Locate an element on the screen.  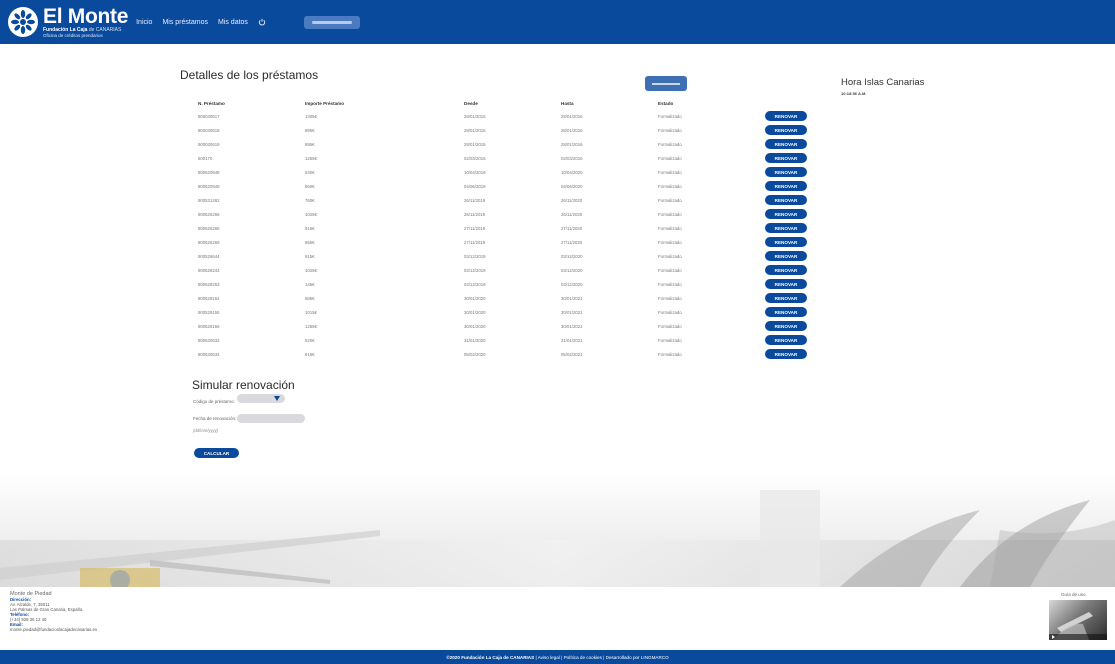
cell-amount: 1025€ is located at coordinates (311, 270).